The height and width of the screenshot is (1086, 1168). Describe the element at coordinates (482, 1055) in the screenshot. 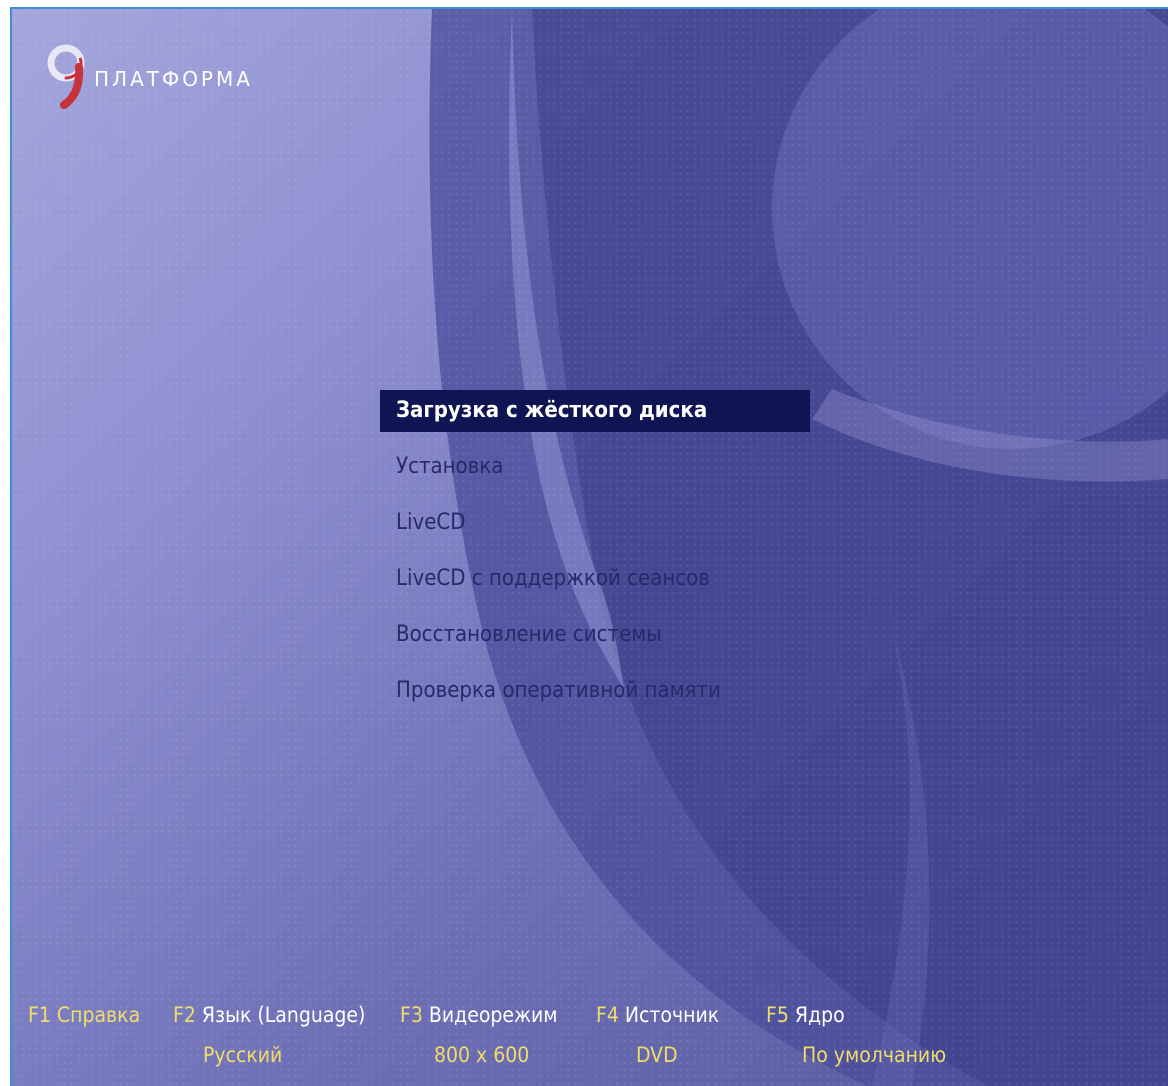

I see `fkey-value: 800 x 600` at that location.